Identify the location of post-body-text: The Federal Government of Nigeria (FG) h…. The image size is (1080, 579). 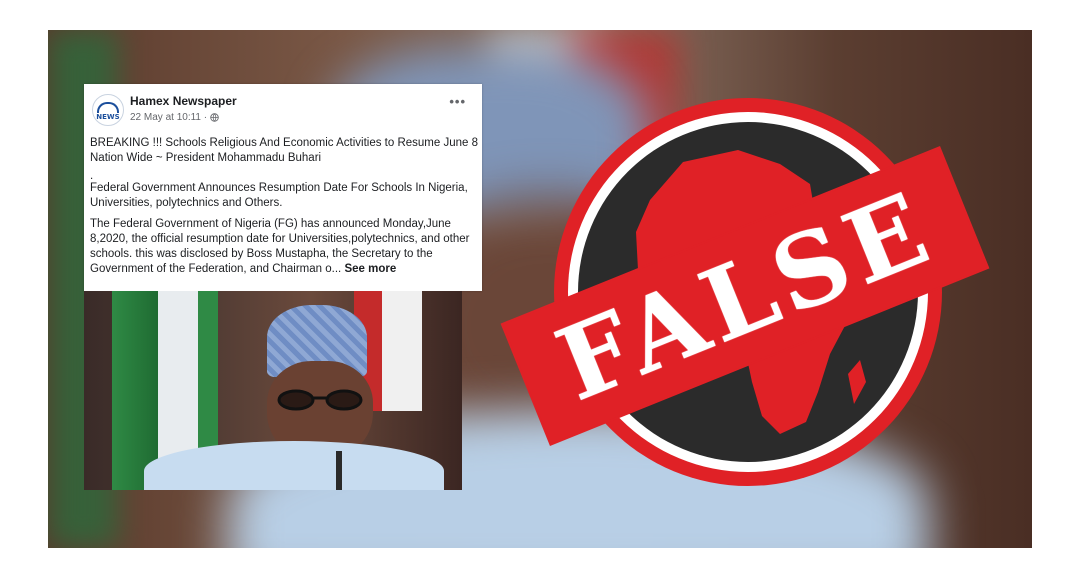
(284, 247).